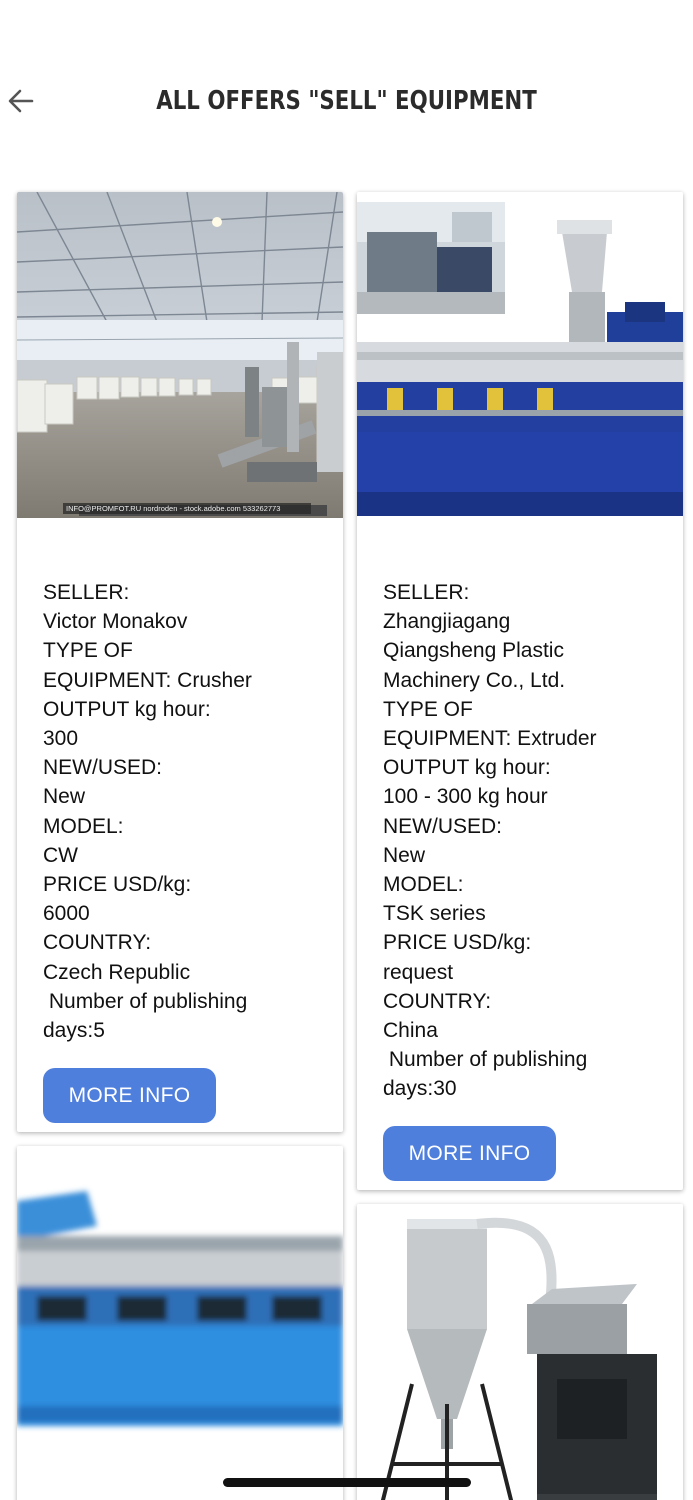 The height and width of the screenshot is (1500, 693). Describe the element at coordinates (520, 357) in the screenshot. I see `offer-image-extruder` at that location.